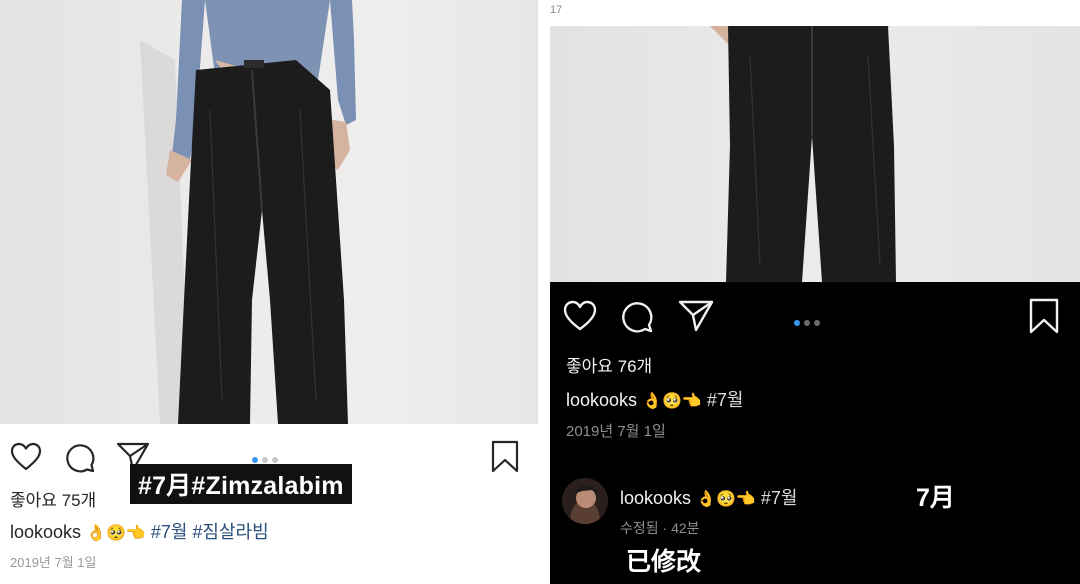  I want to click on caption: lookooks 👌🥺👈 #7월, so click(654, 399).